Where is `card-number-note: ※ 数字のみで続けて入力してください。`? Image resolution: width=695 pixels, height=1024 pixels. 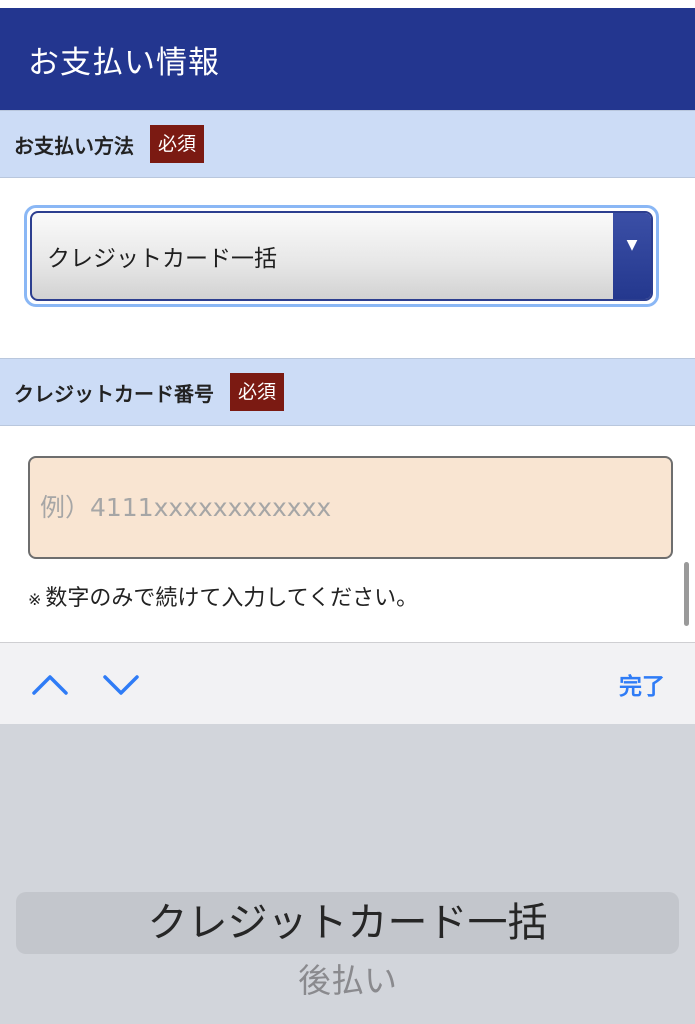 card-number-note: ※ 数字のみで続けて入力してください。 is located at coordinates (223, 596).